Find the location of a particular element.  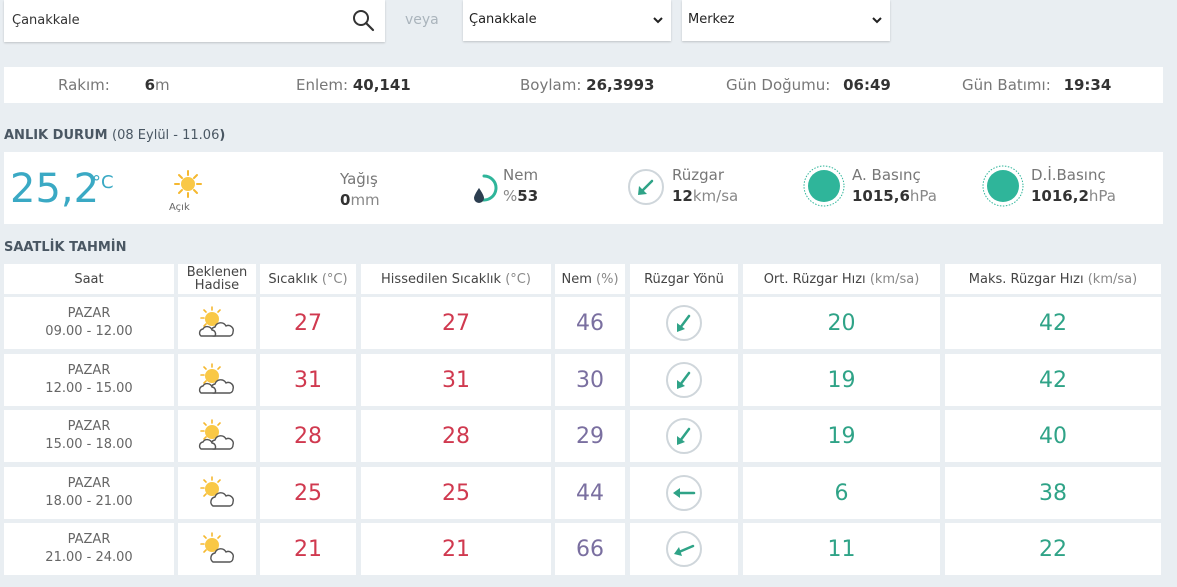

current-section-title: ANLIK DURUM (08 Eylül - 11.06) is located at coordinates (115, 135).